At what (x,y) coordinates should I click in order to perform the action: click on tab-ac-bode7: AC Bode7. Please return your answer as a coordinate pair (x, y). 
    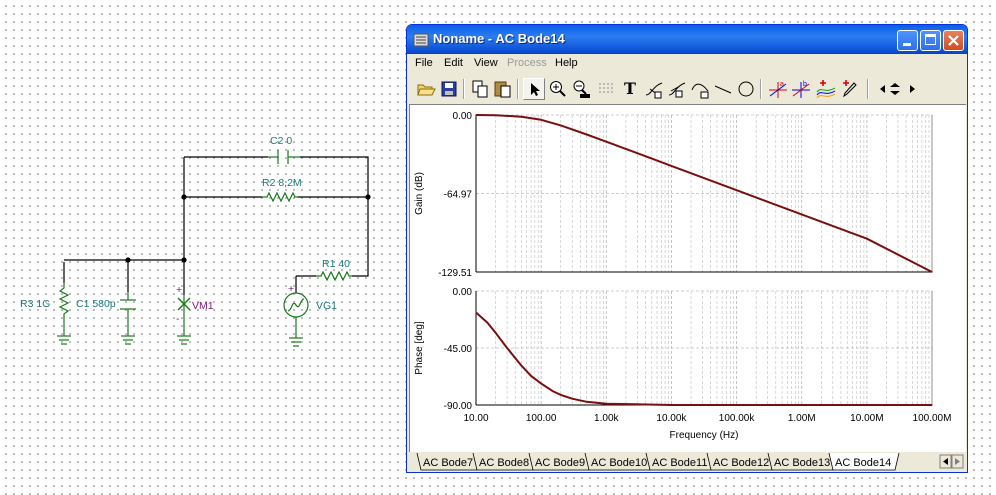
    Looking at the image, I should click on (449, 461).